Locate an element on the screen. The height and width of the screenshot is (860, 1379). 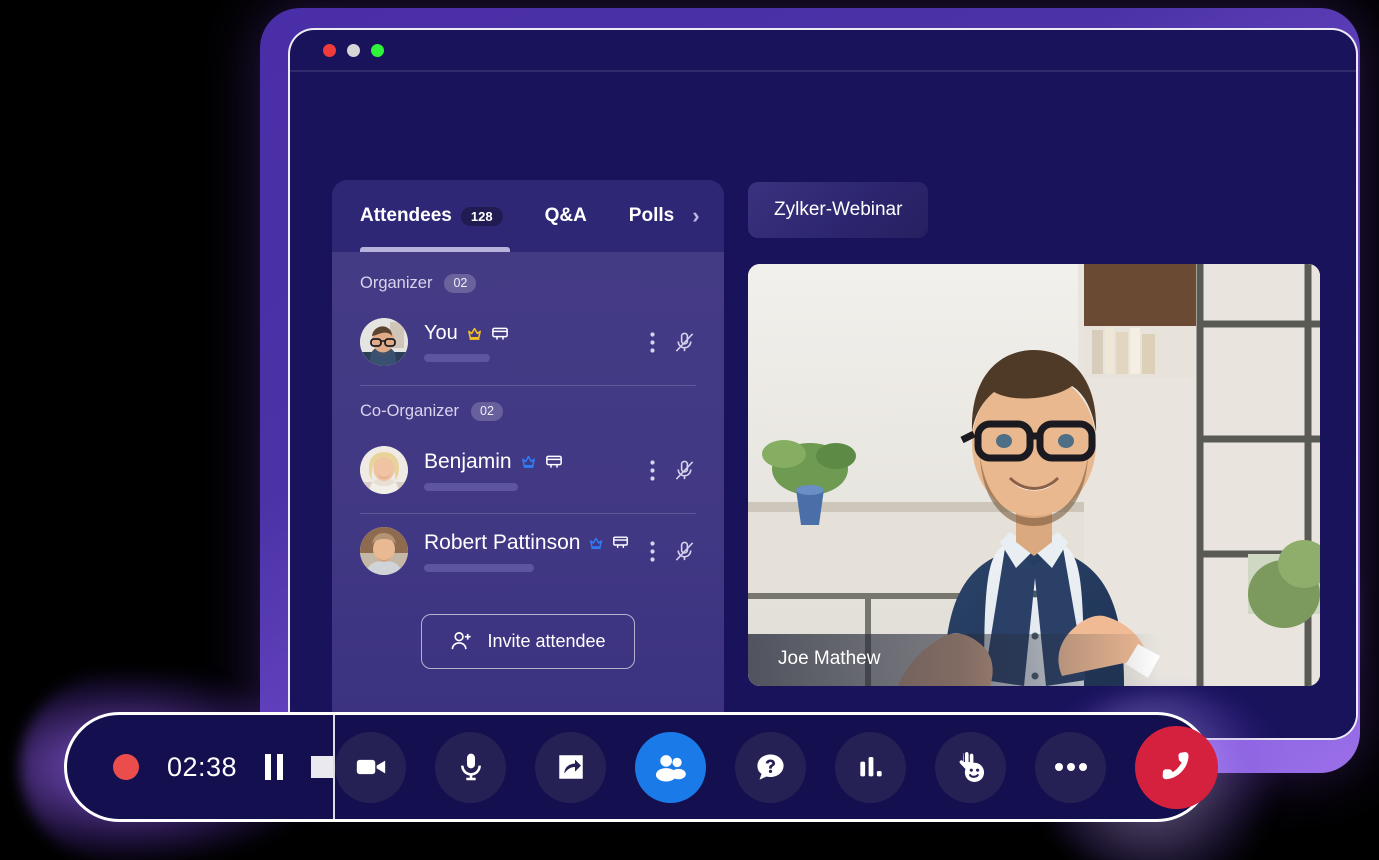
attendee-name: Robert Pattinson is located at coordinates (502, 542).